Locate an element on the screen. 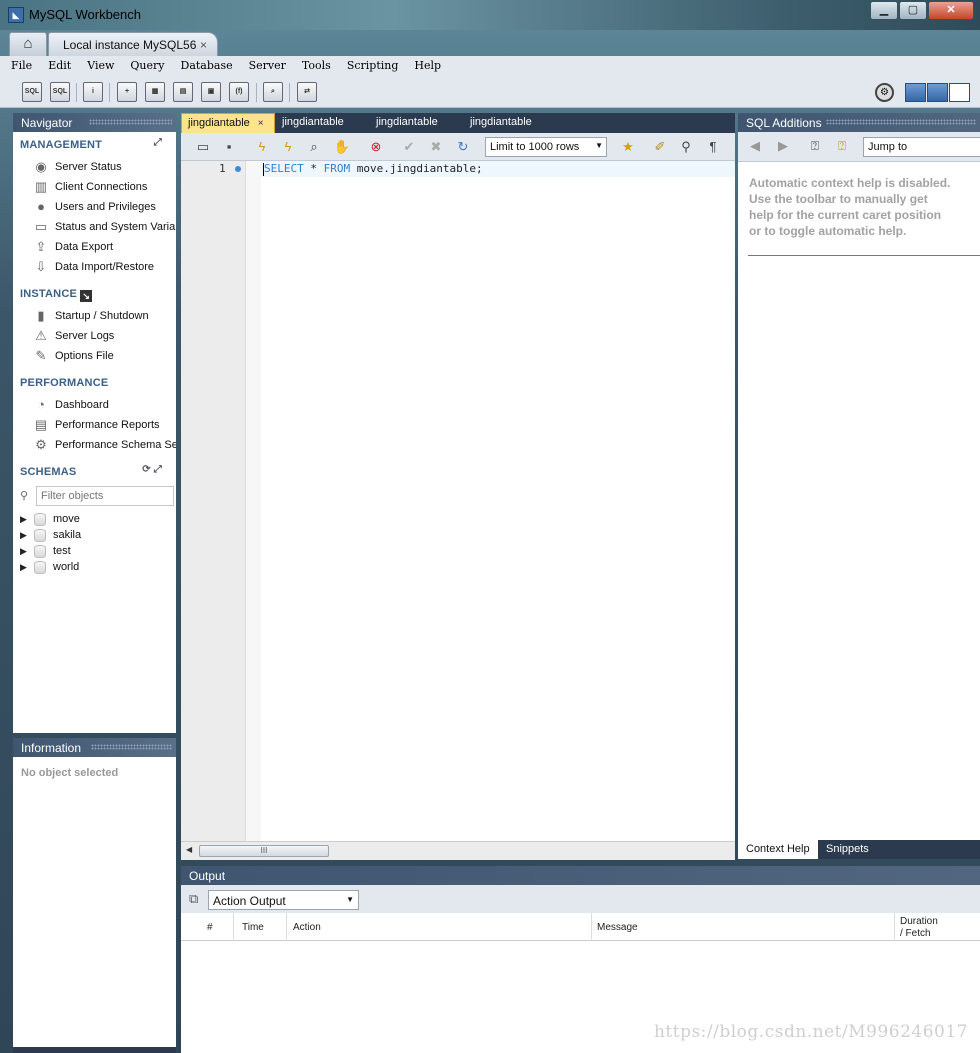 The height and width of the screenshot is (1053, 980). execute-current-icon: ϟ is located at coordinates (288, 147).